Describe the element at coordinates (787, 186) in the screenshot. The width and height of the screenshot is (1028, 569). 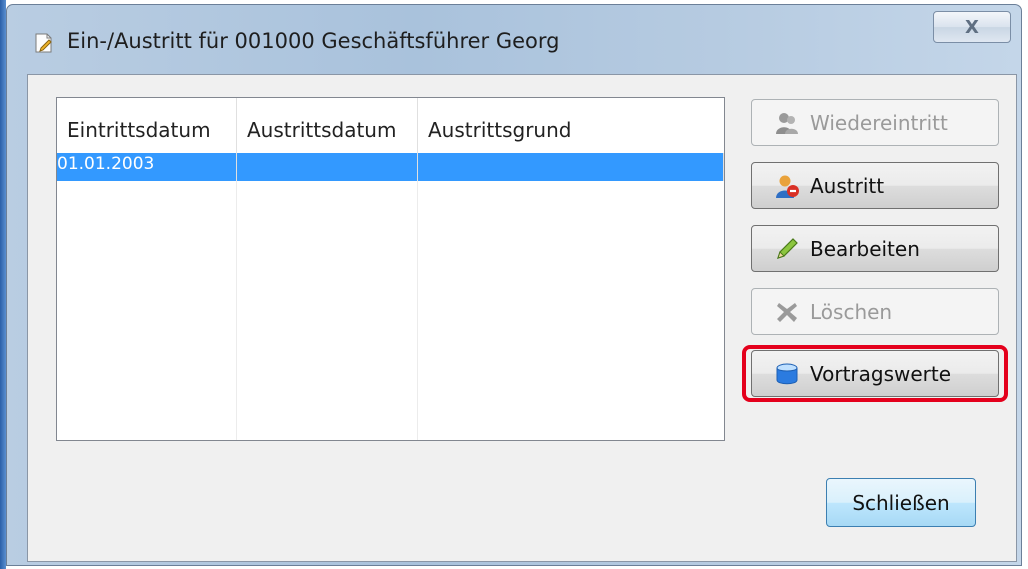
I see `user-remove-icon` at that location.